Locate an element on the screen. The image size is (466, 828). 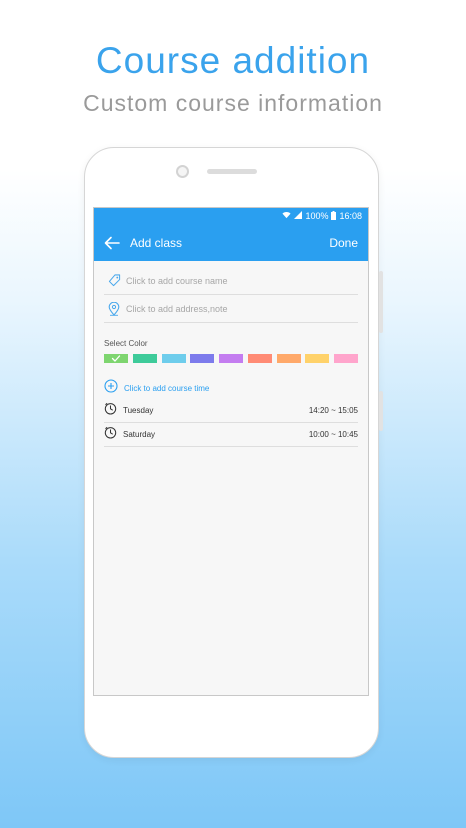
promo-subtitle: Custom course information is located at coordinates (233, 103).